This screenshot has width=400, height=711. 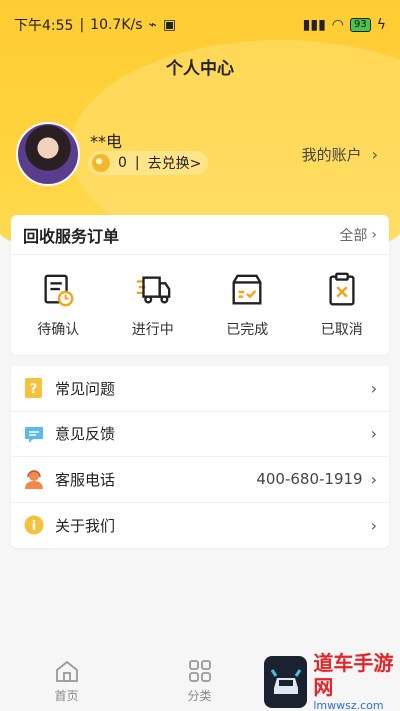 I want to click on orders-title: 回收服务订单, so click(x=71, y=236).